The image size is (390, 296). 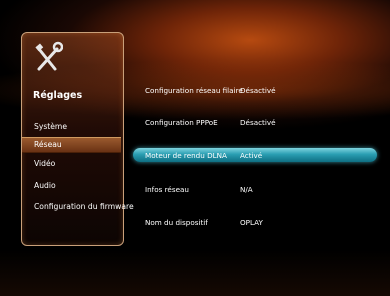 What do you see at coordinates (181, 122) in the screenshot?
I see `setting-label: Configuration PPPoE` at bounding box center [181, 122].